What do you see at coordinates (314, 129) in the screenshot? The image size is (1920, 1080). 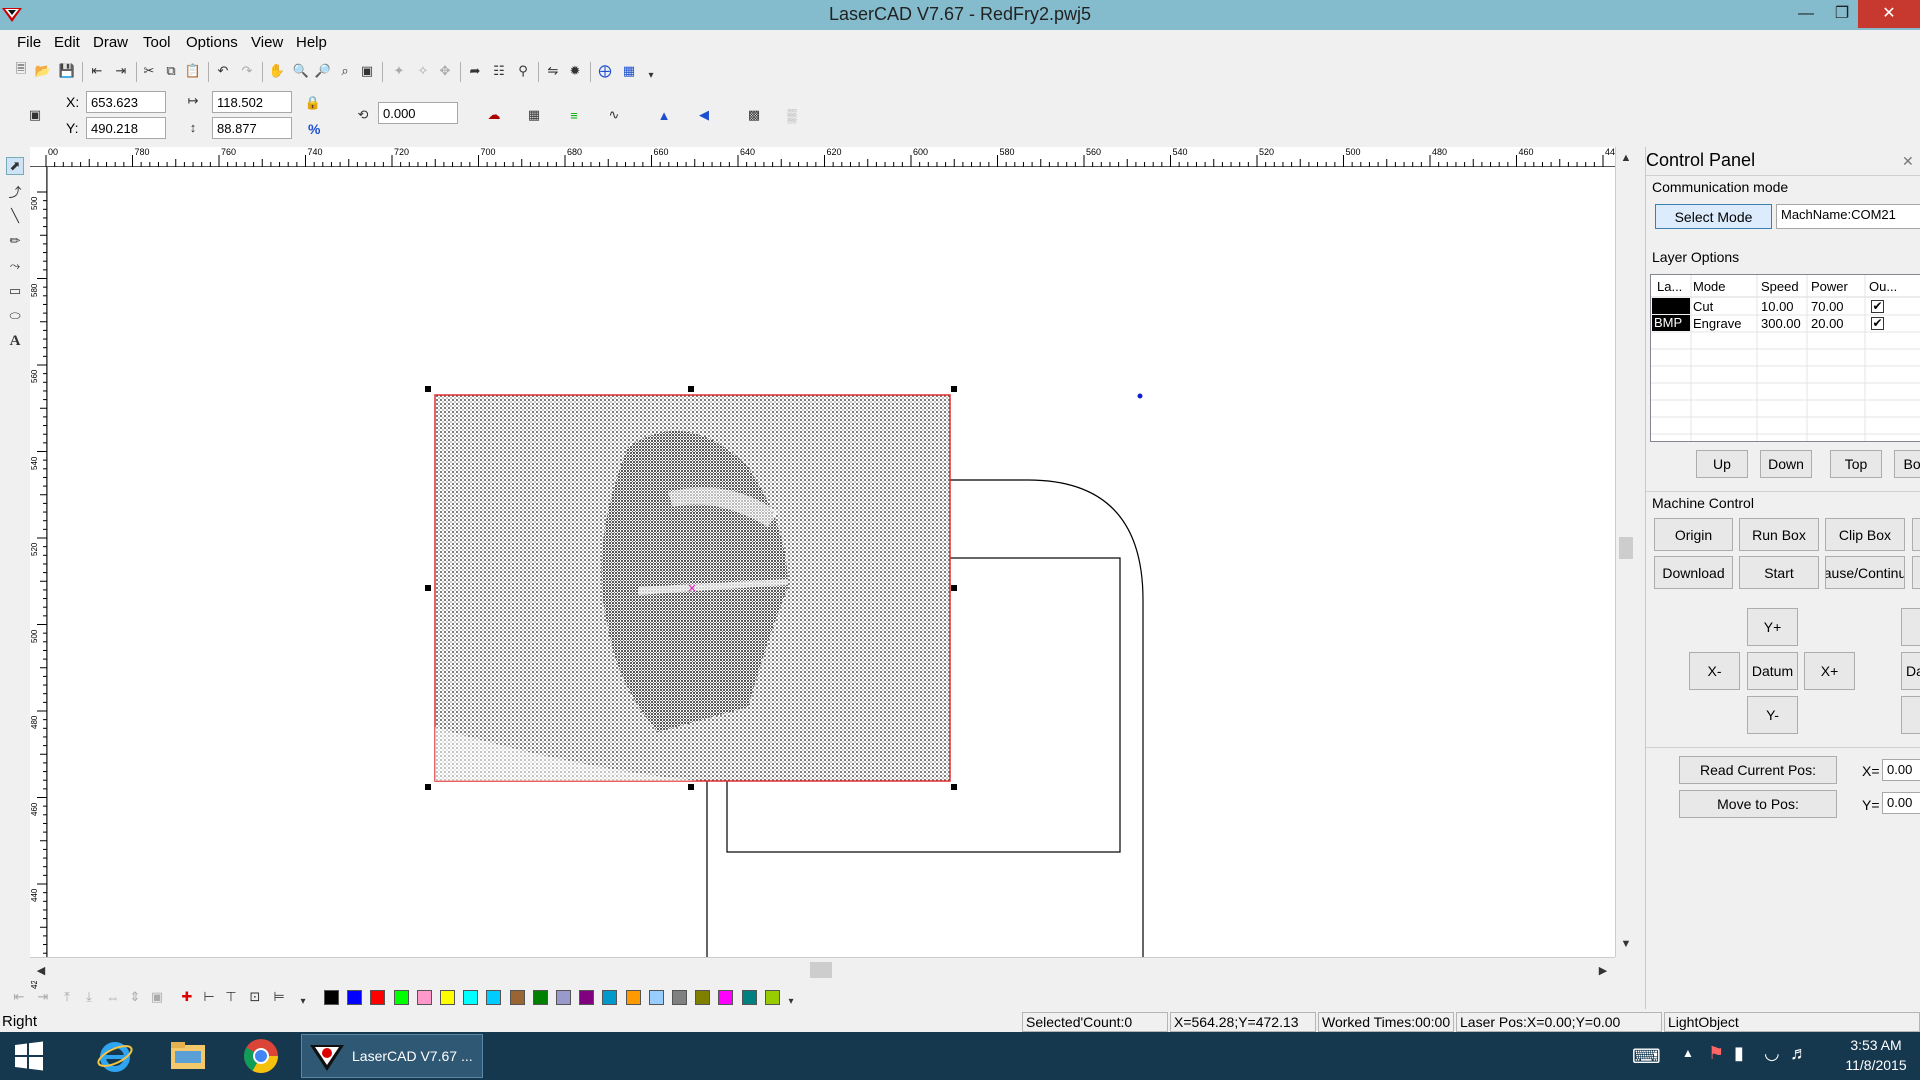 I see `percent-toggle: %` at bounding box center [314, 129].